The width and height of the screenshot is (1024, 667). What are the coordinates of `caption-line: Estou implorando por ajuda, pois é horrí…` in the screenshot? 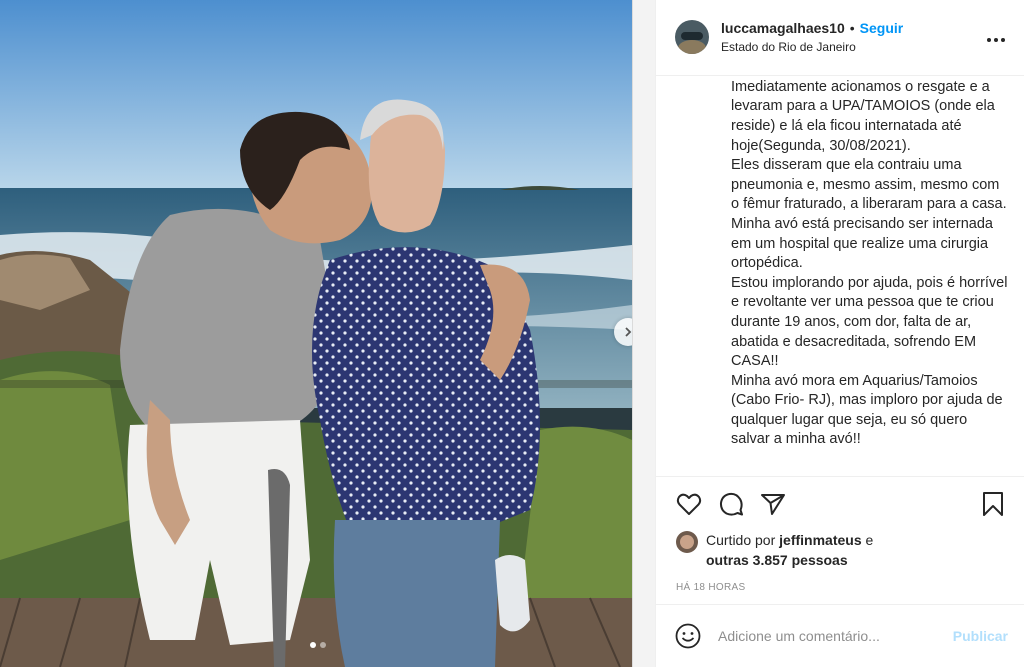 It's located at (869, 322).